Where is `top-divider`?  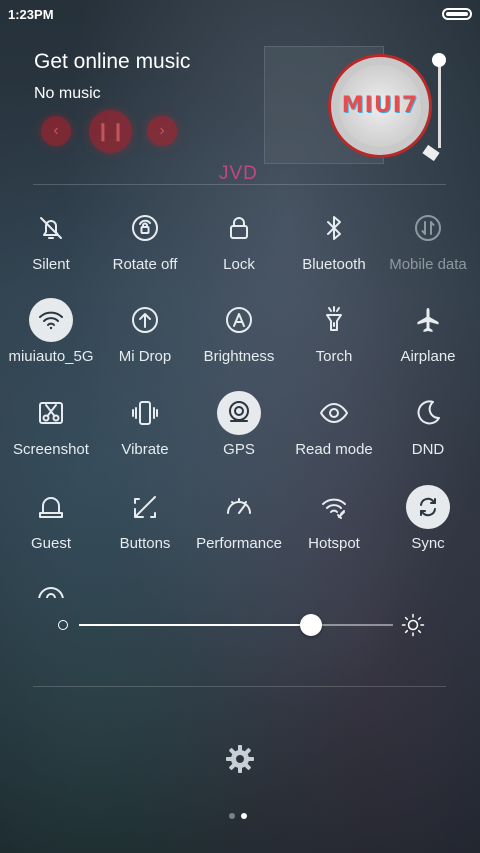
top-divider is located at coordinates (239, 184).